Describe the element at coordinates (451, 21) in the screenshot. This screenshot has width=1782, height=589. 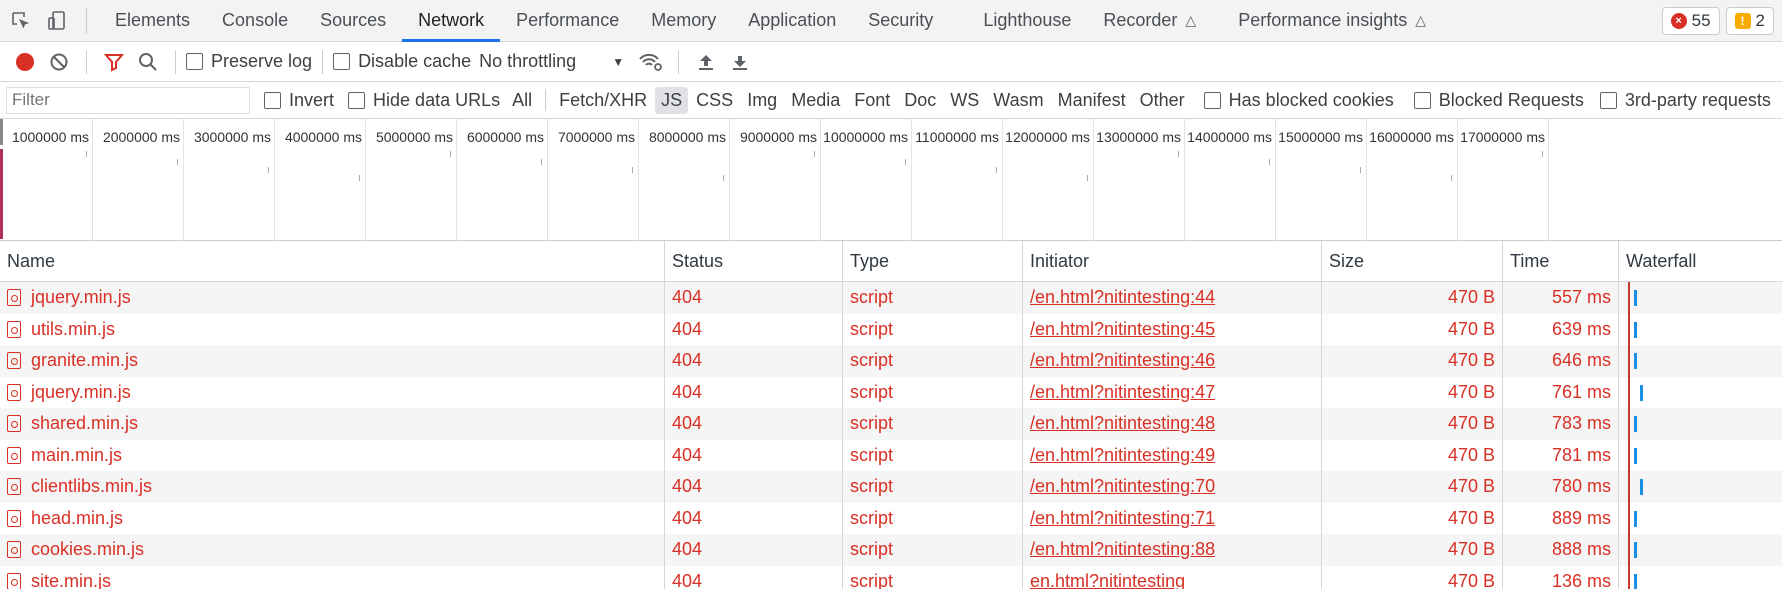
I see `tab-network: Network` at that location.